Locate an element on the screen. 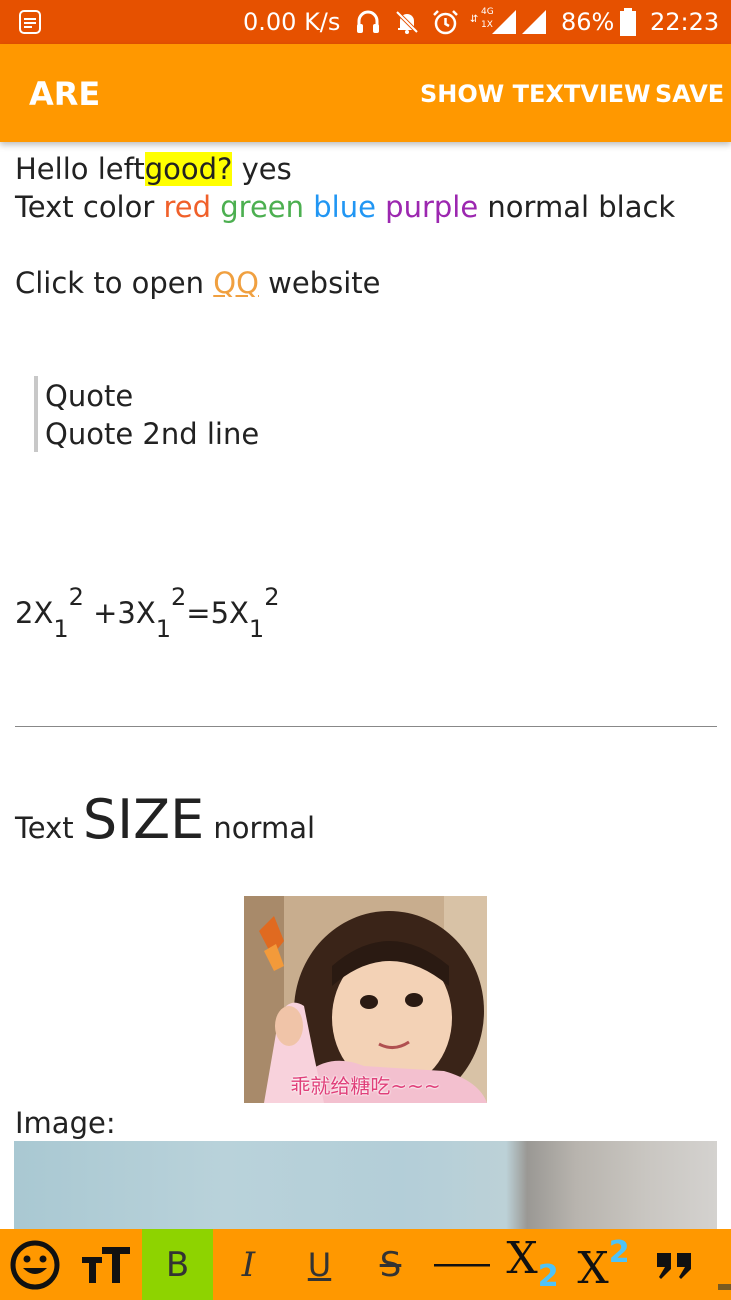 The height and width of the screenshot is (1300, 731). text-size-post: normal is located at coordinates (260, 828).